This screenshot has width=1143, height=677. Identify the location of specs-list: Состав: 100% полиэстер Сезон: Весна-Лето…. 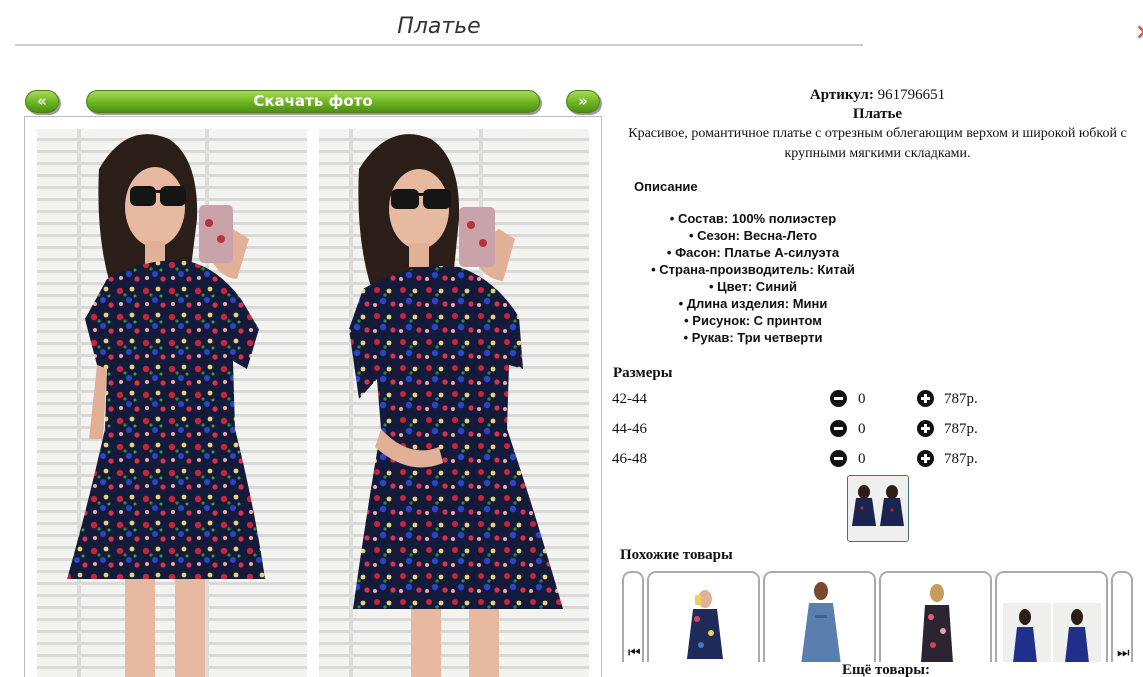
(753, 278).